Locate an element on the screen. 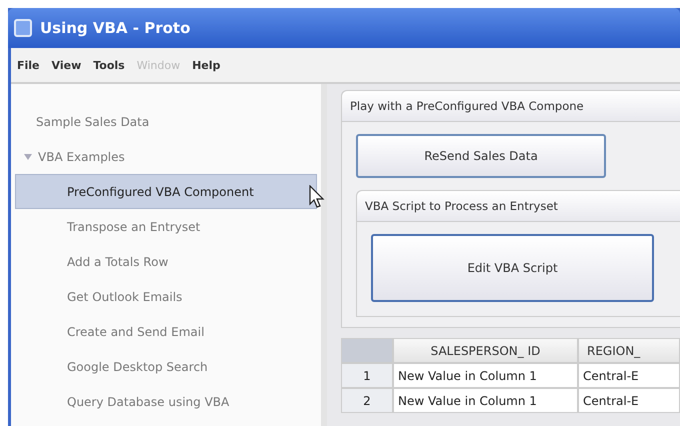 The width and height of the screenshot is (680, 426). tree-item: VBA Examples is located at coordinates (166, 156).